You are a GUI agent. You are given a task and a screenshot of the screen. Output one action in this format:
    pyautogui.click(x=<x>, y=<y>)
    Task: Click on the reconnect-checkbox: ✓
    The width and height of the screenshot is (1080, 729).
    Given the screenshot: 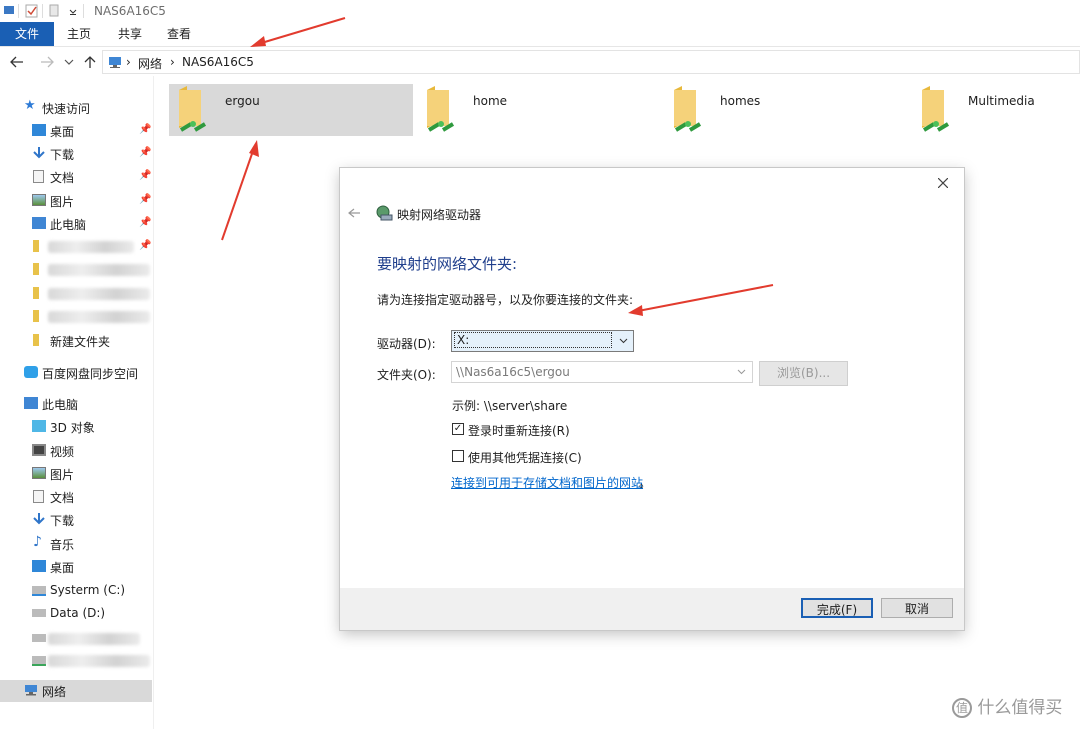 What is the action you would take?
    pyautogui.click(x=458, y=429)
    